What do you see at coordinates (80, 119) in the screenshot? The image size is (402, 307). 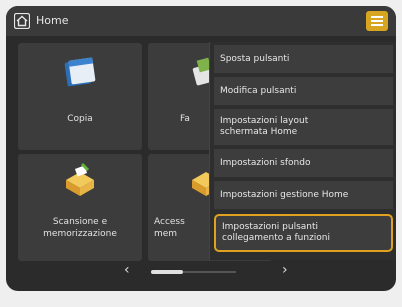 I see `tile-label: Copia` at bounding box center [80, 119].